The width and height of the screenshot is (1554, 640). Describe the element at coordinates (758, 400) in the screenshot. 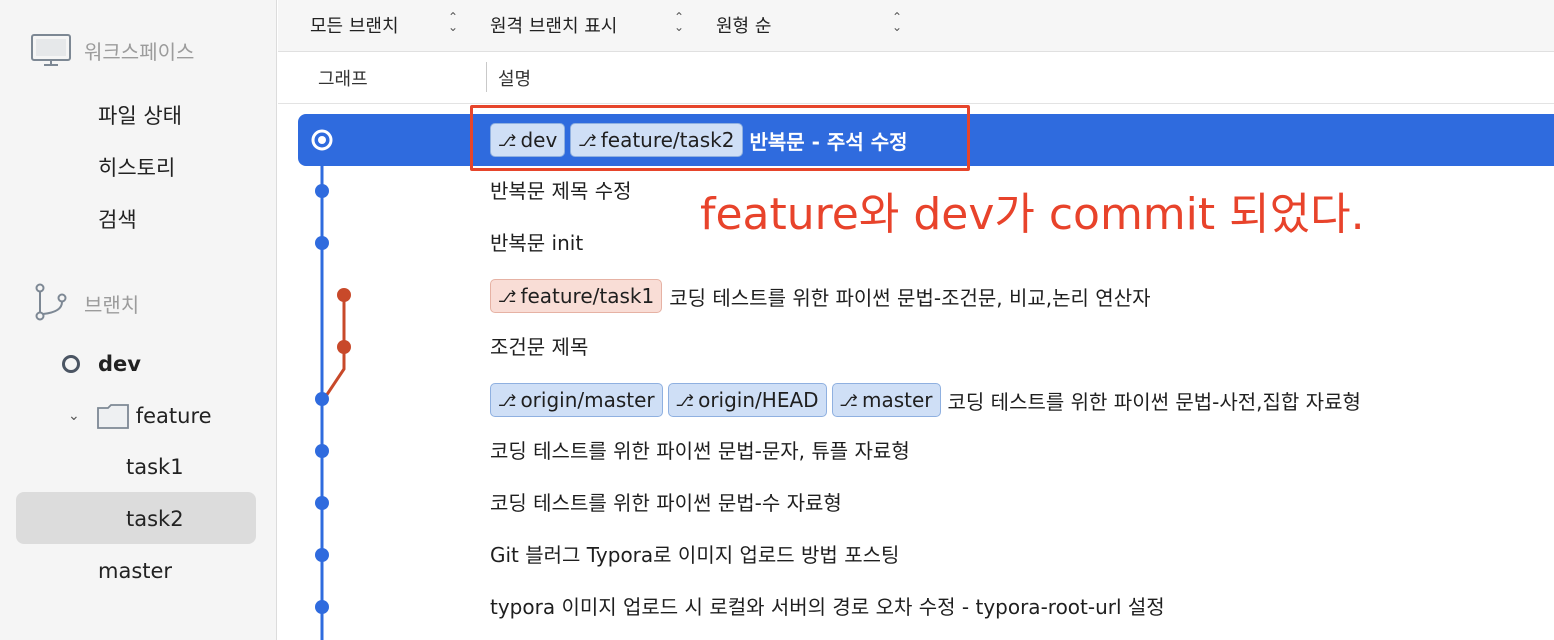

I see `branch-tag-label: origin/HEAD` at that location.